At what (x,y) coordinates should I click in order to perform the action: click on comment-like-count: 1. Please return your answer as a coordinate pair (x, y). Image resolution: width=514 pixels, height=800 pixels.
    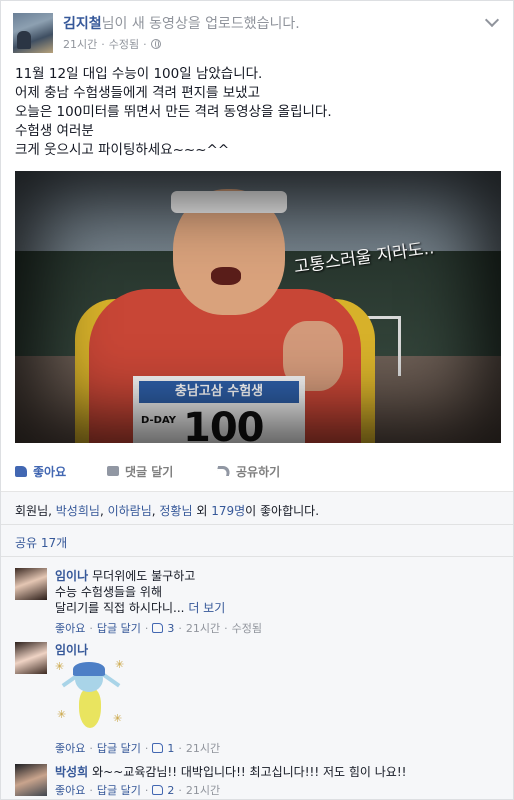
    Looking at the image, I should click on (170, 748).